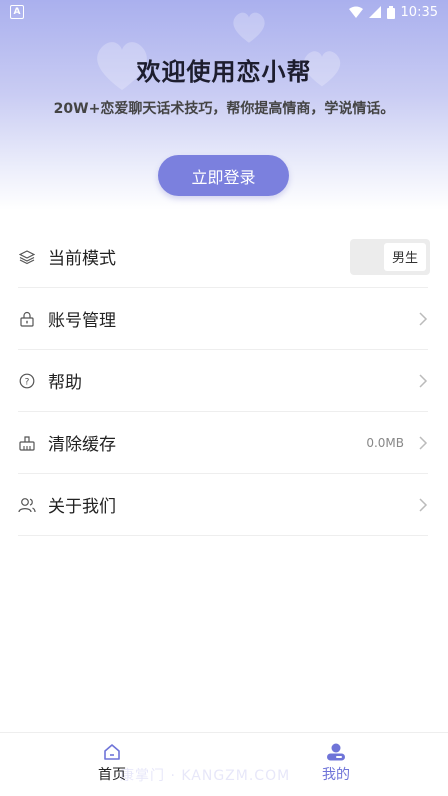  Describe the element at coordinates (223, 505) in the screenshot. I see `menu-item-about: 关于我们` at that location.